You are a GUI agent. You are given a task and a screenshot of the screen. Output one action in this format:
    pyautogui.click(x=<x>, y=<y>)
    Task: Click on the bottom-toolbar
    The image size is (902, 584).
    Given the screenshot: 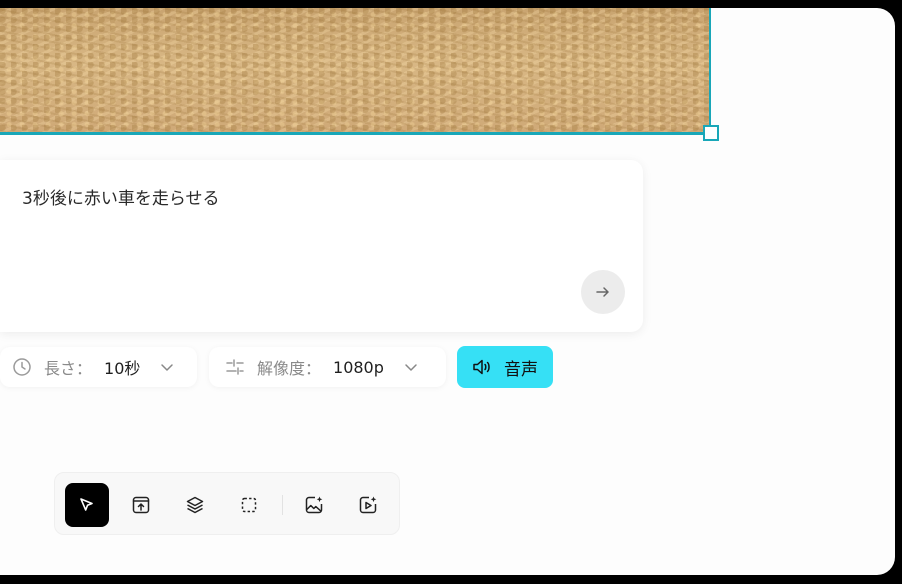 What is the action you would take?
    pyautogui.click(x=227, y=503)
    